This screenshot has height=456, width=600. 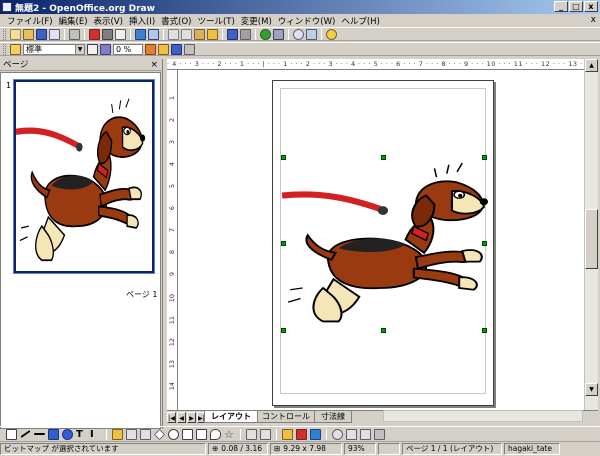 I want to click on print-preview-icon, so click(x=120, y=34).